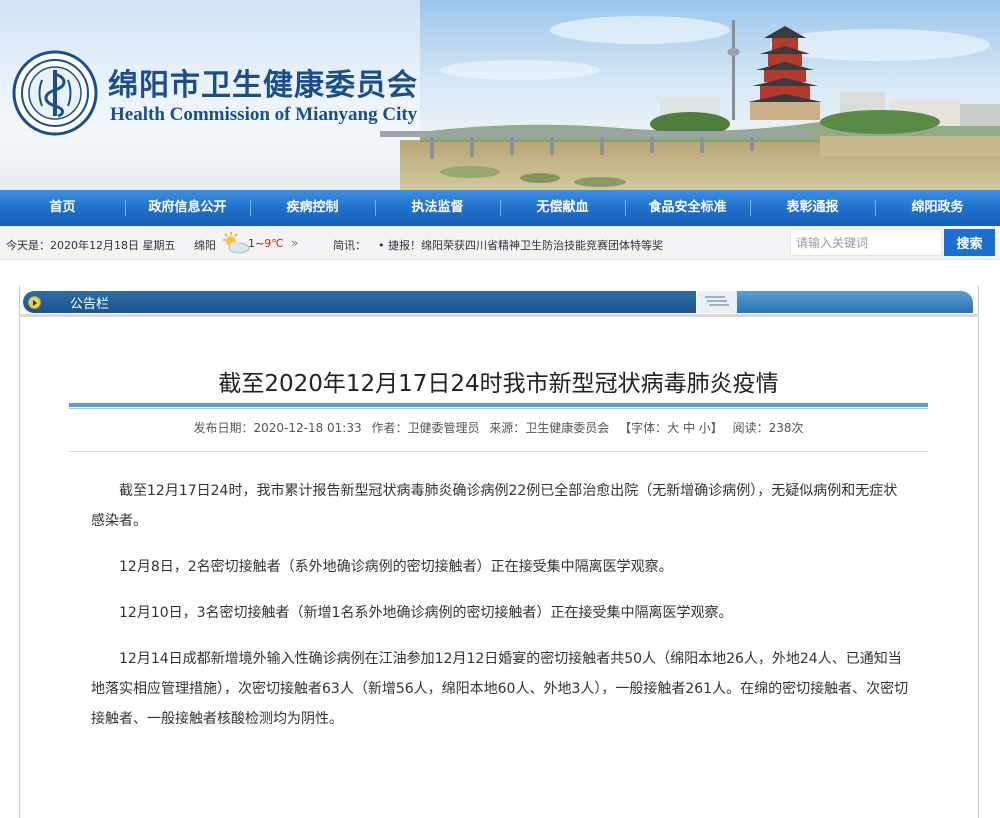 The width and height of the screenshot is (1000, 818). I want to click on title-divider, so click(498, 405).